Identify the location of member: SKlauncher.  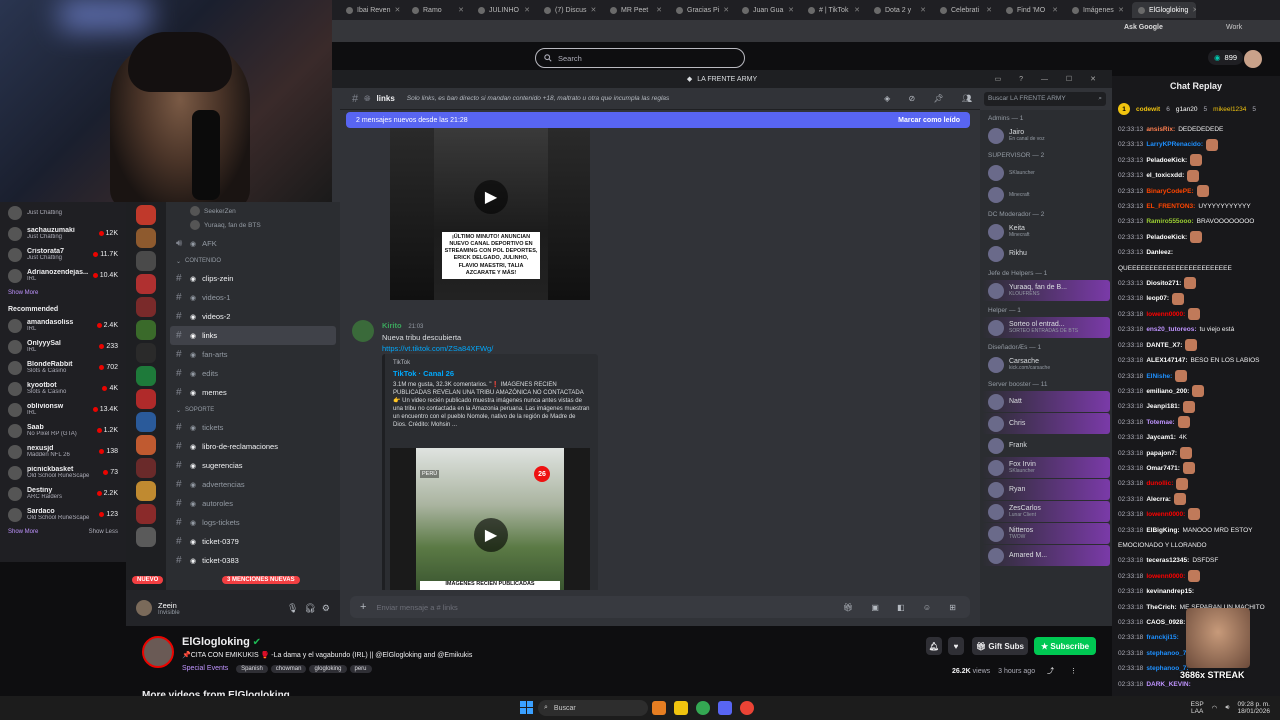
(1046, 172).